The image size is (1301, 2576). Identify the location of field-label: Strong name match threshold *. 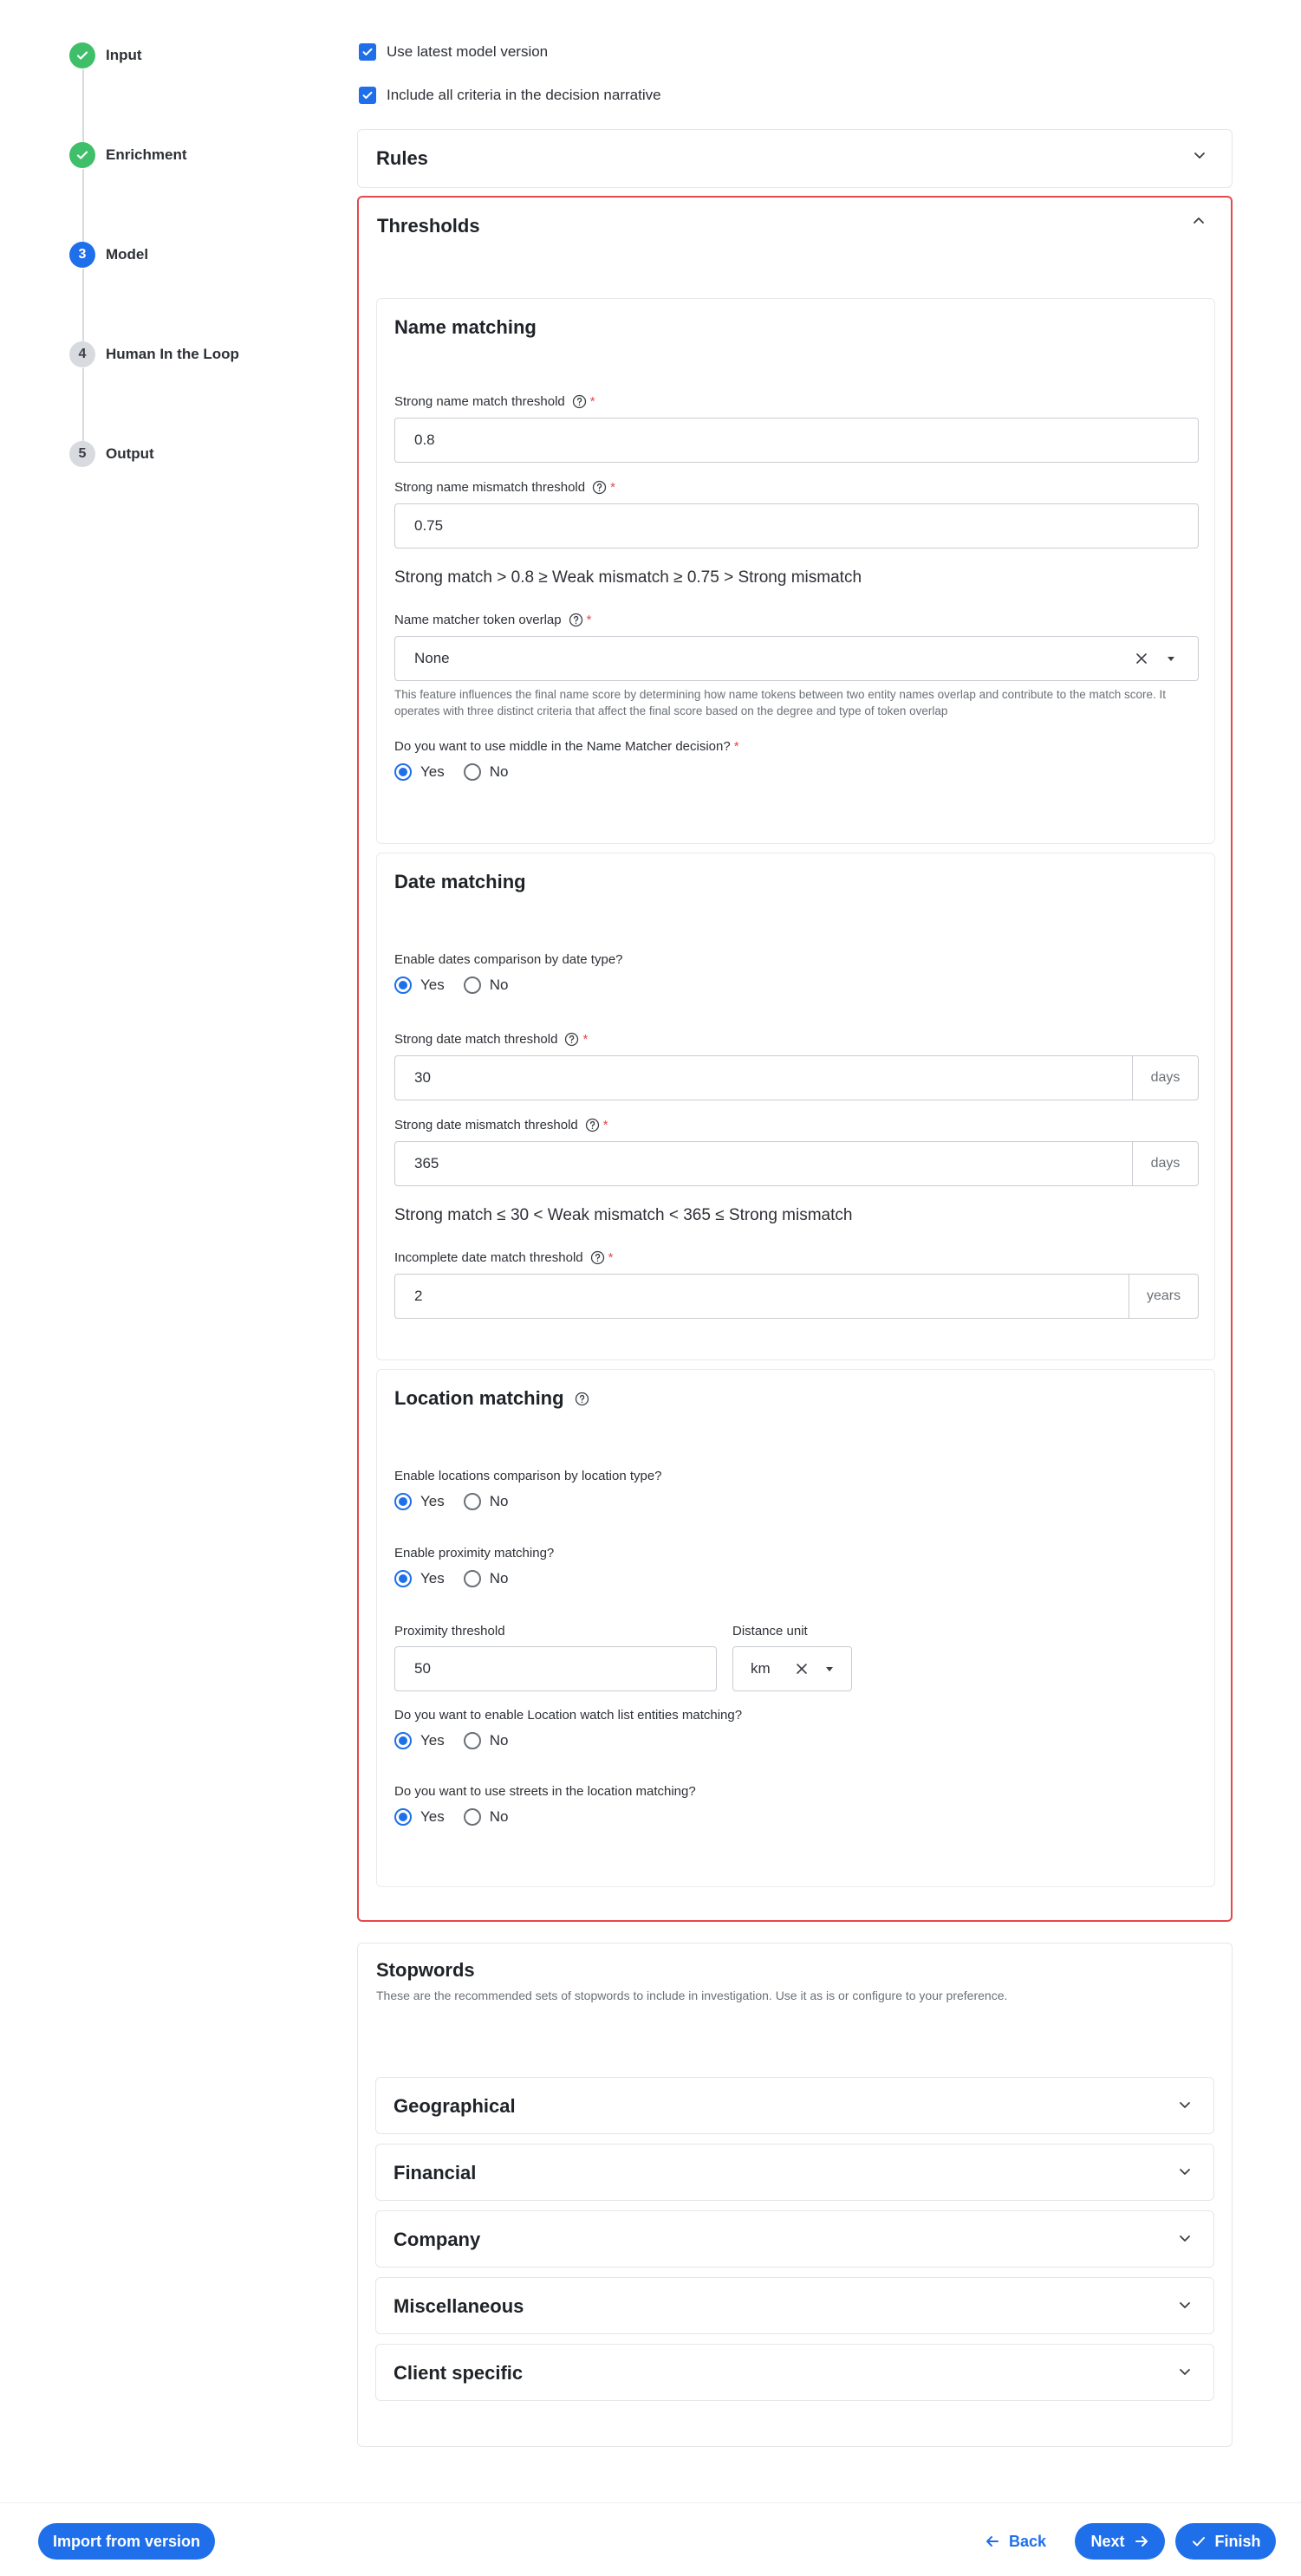
(495, 402).